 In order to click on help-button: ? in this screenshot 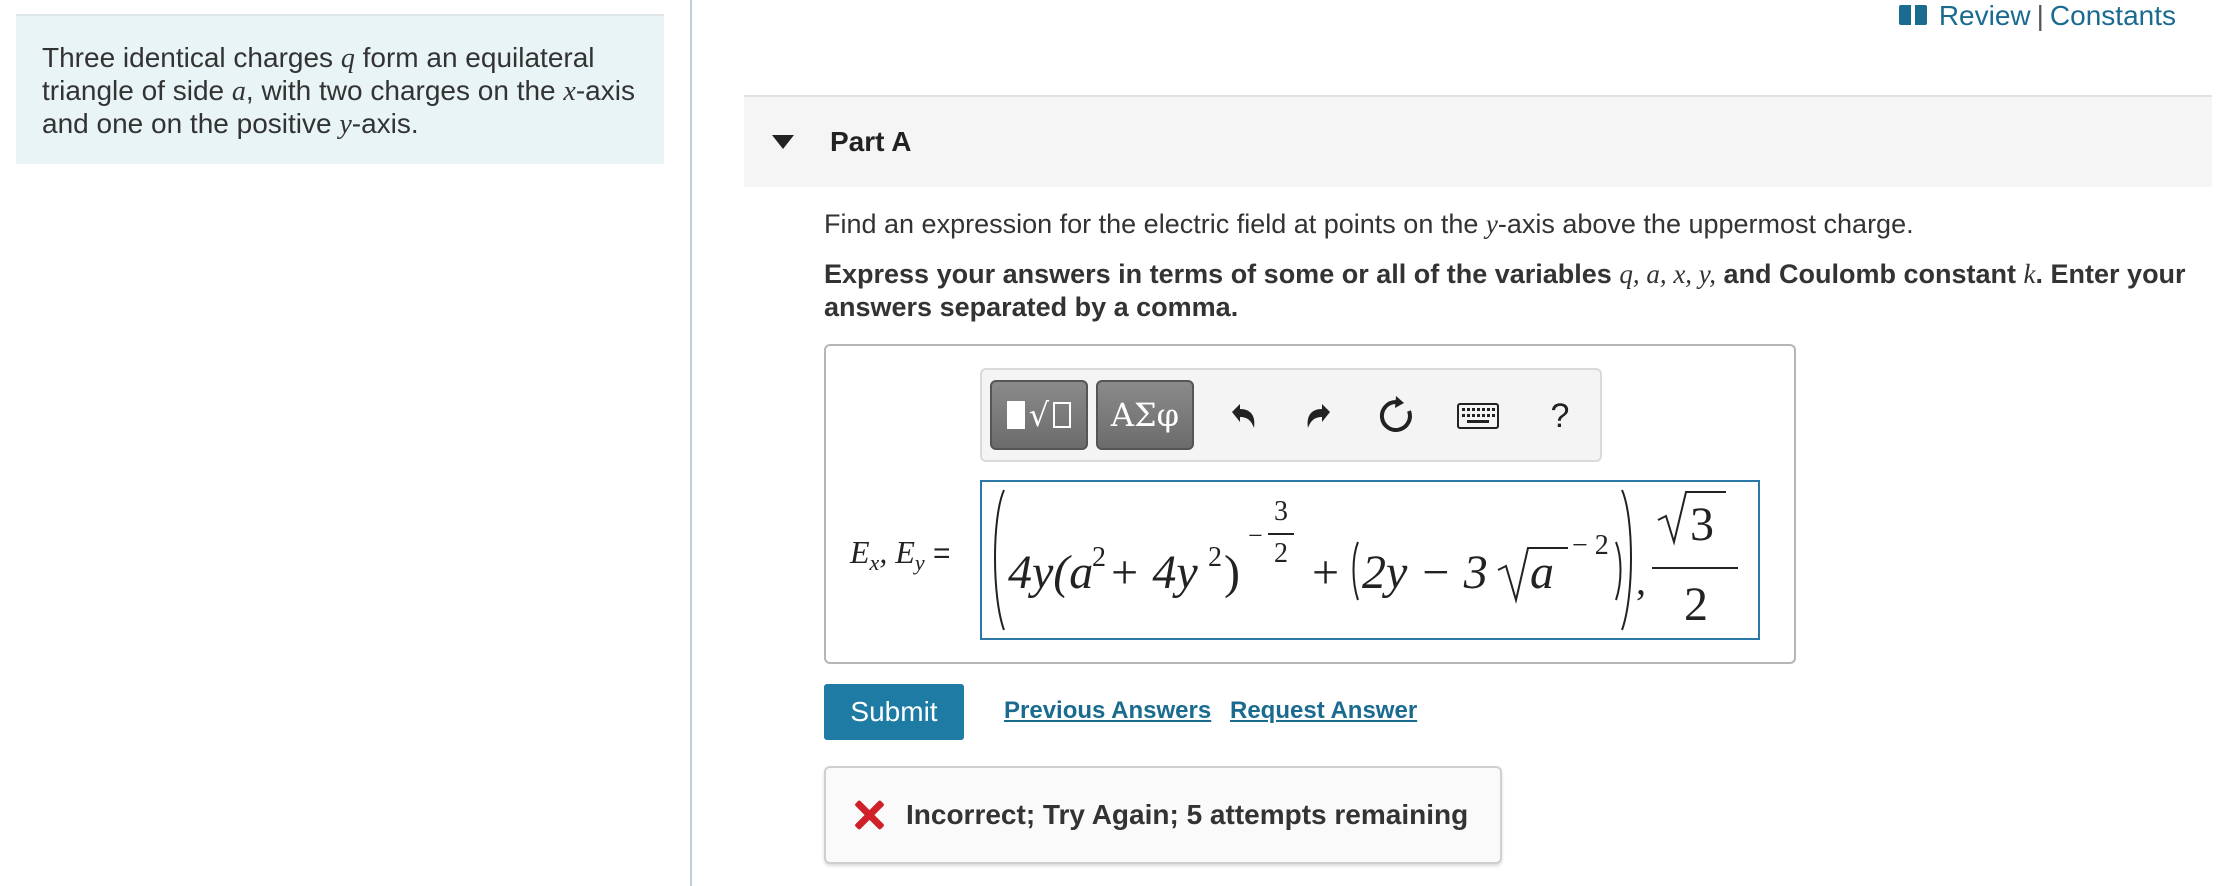, I will do `click(1560, 416)`.